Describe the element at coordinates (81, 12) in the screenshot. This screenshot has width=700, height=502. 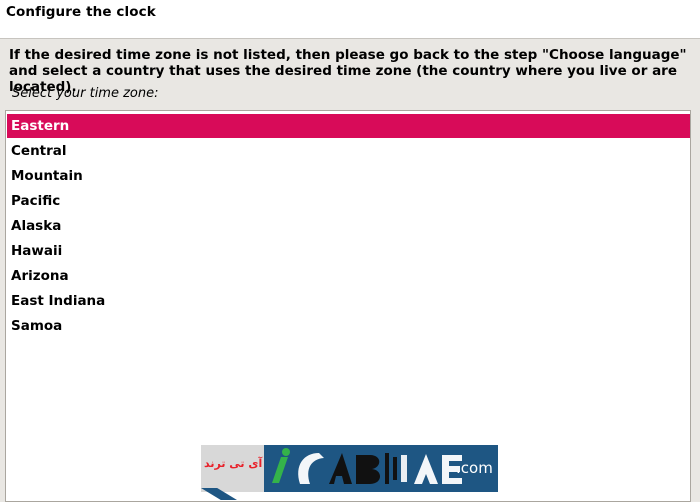
I see `page-title: Configure the clock` at that location.